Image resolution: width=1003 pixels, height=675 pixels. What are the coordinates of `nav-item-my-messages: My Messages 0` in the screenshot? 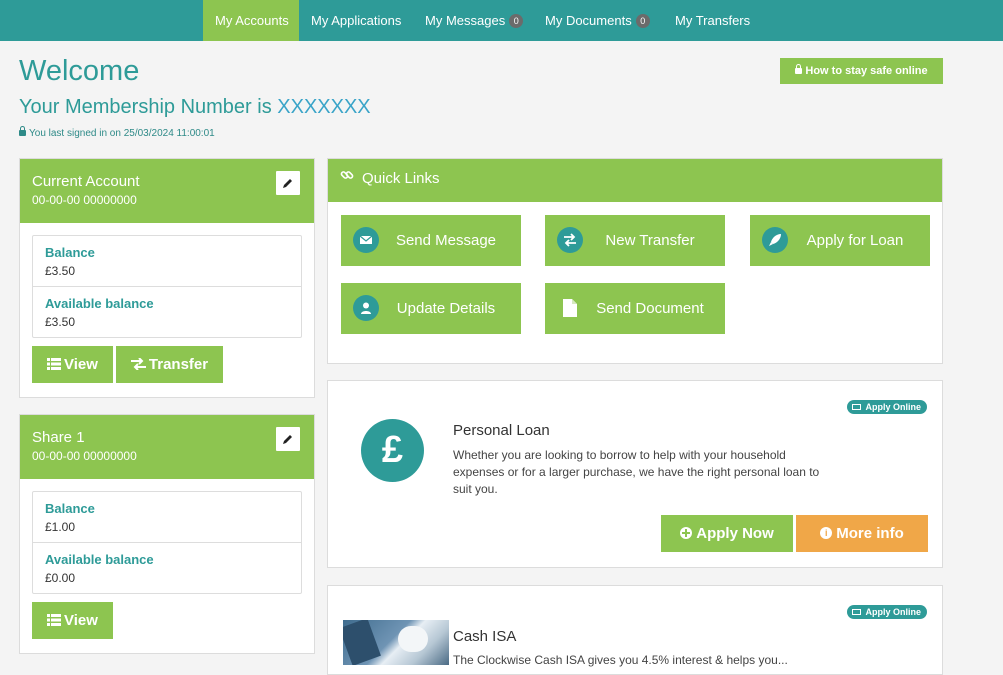 It's located at (474, 20).